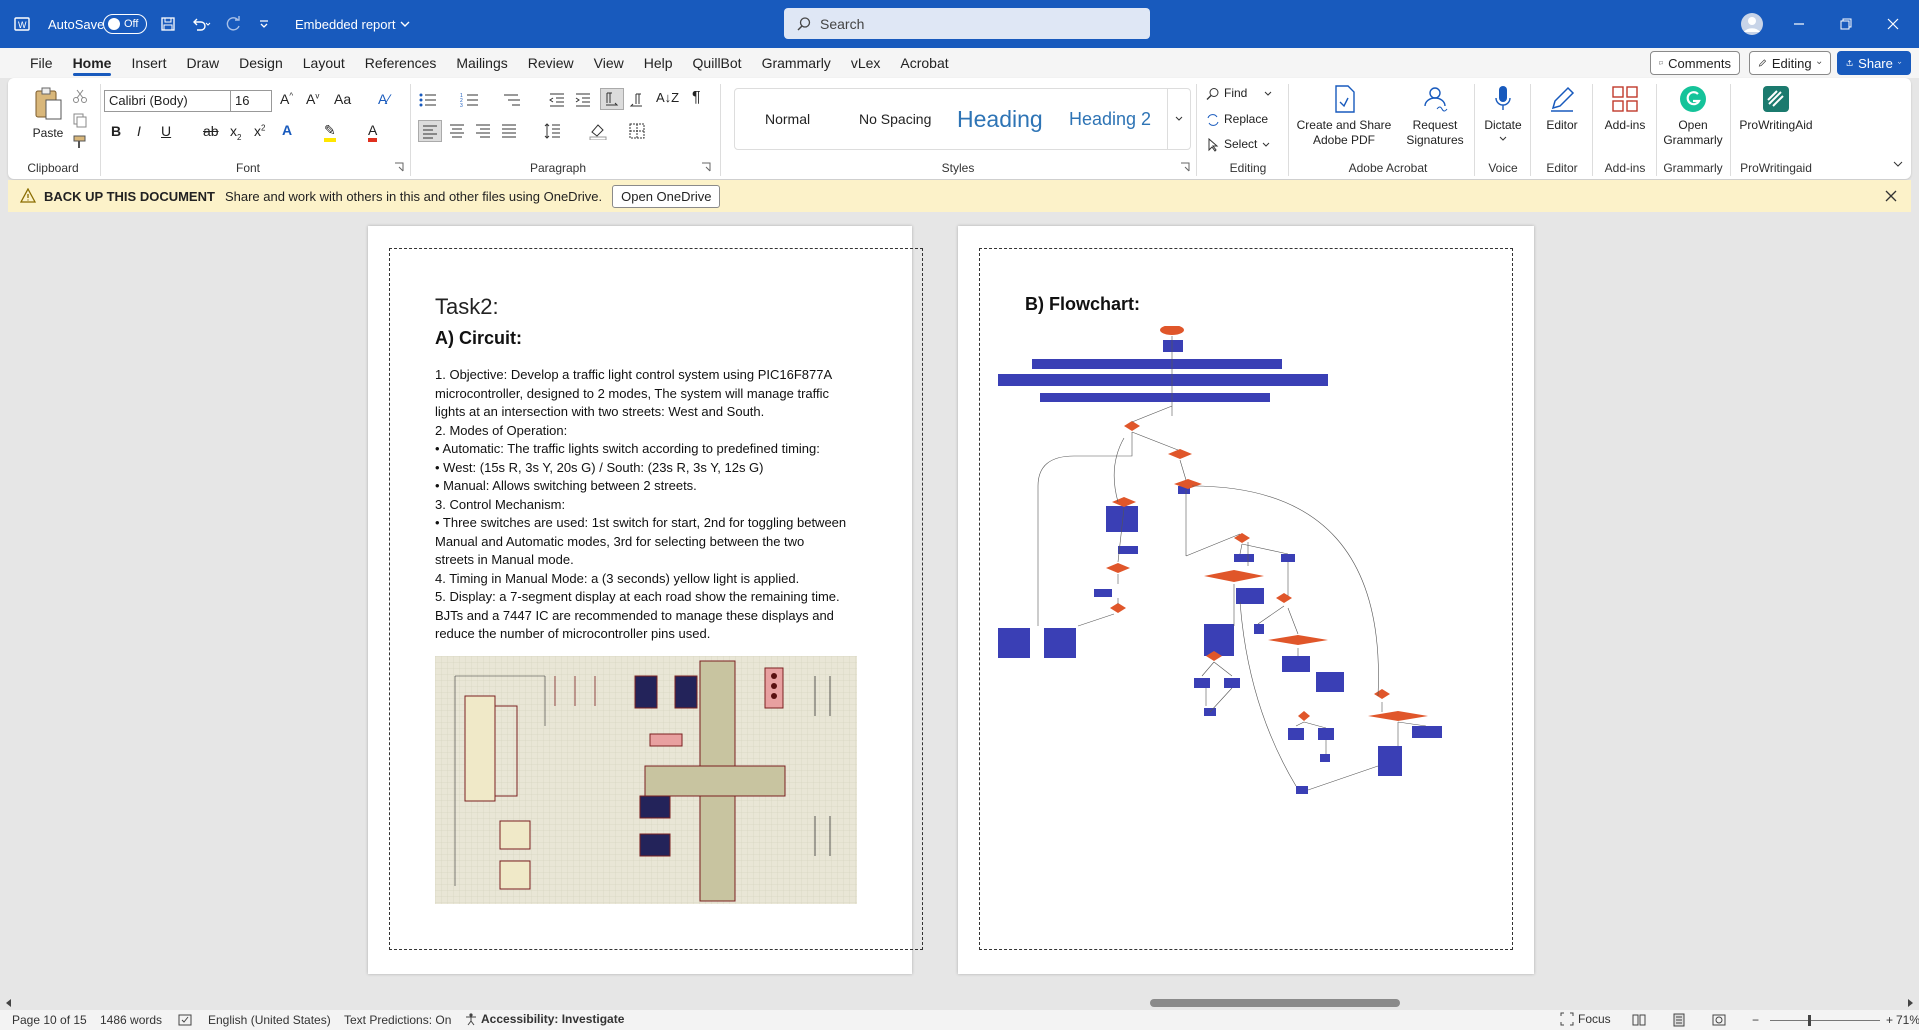 The width and height of the screenshot is (1919, 1030). Describe the element at coordinates (544, 1019) in the screenshot. I see `accessibility-status: Accessibility: Investigate` at that location.